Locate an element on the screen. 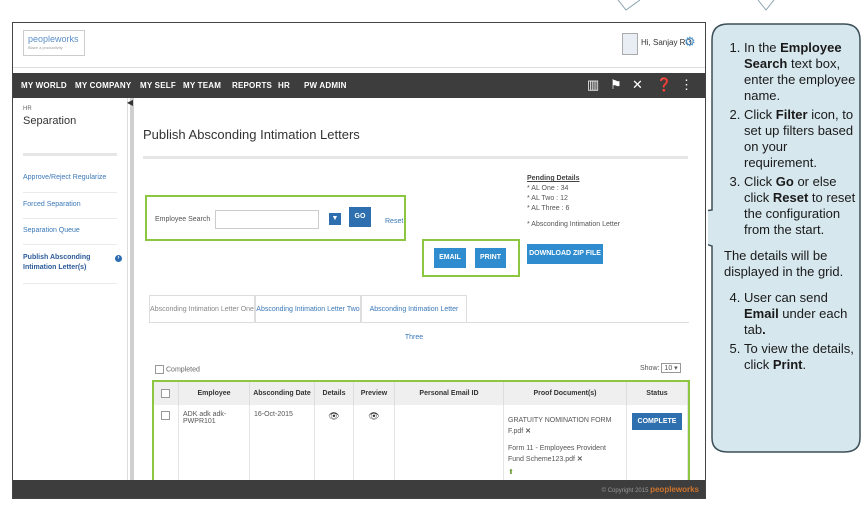  logo-text: peopleworks is located at coordinates (53, 39).